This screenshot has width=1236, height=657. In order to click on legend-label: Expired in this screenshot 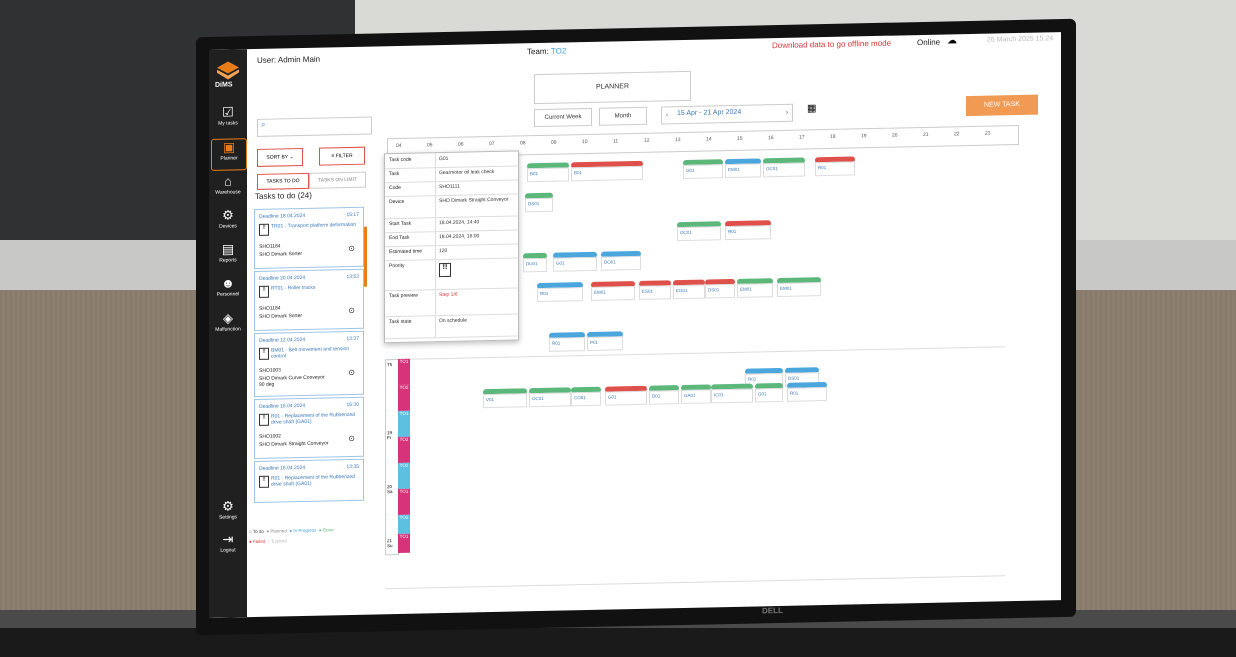, I will do `click(279, 541)`.